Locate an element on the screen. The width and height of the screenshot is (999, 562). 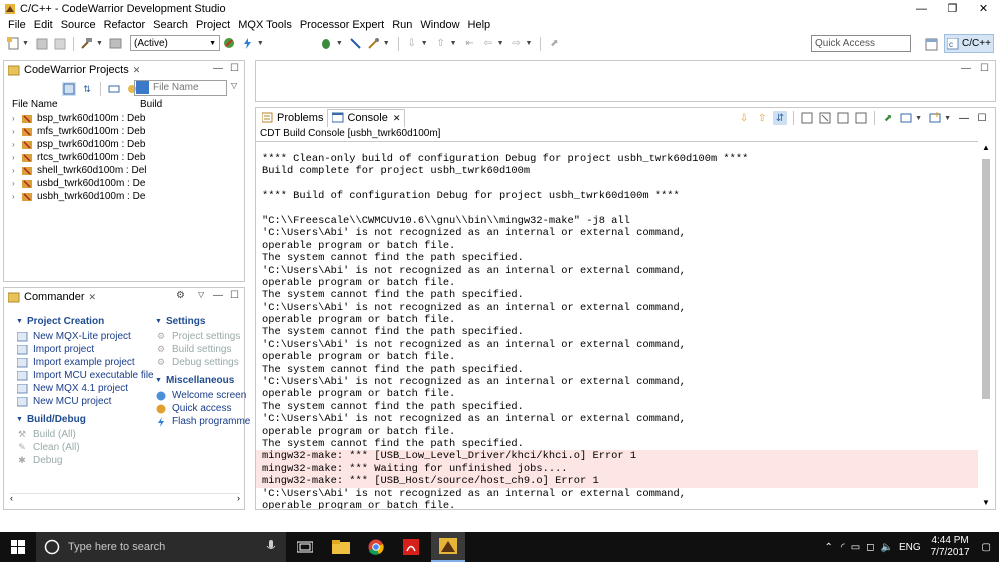
acrobat-button is located at coordinates (411, 547).